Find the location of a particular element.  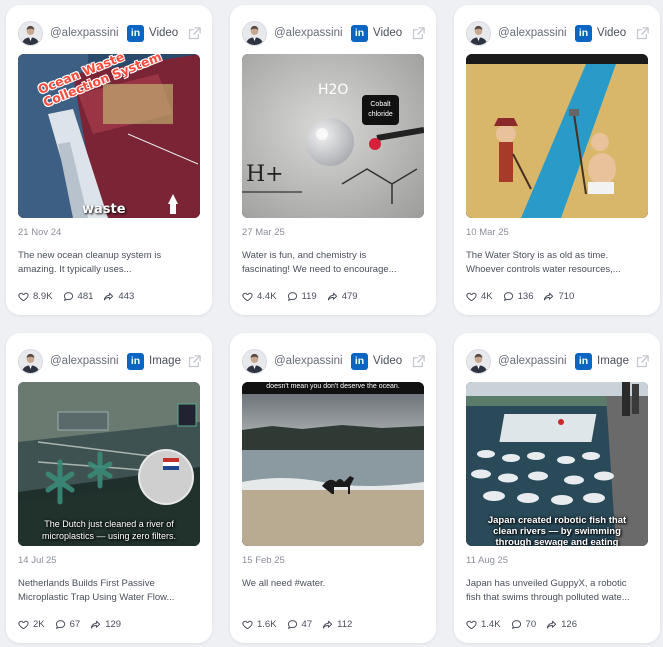

likes-count: 2K is located at coordinates (39, 624).